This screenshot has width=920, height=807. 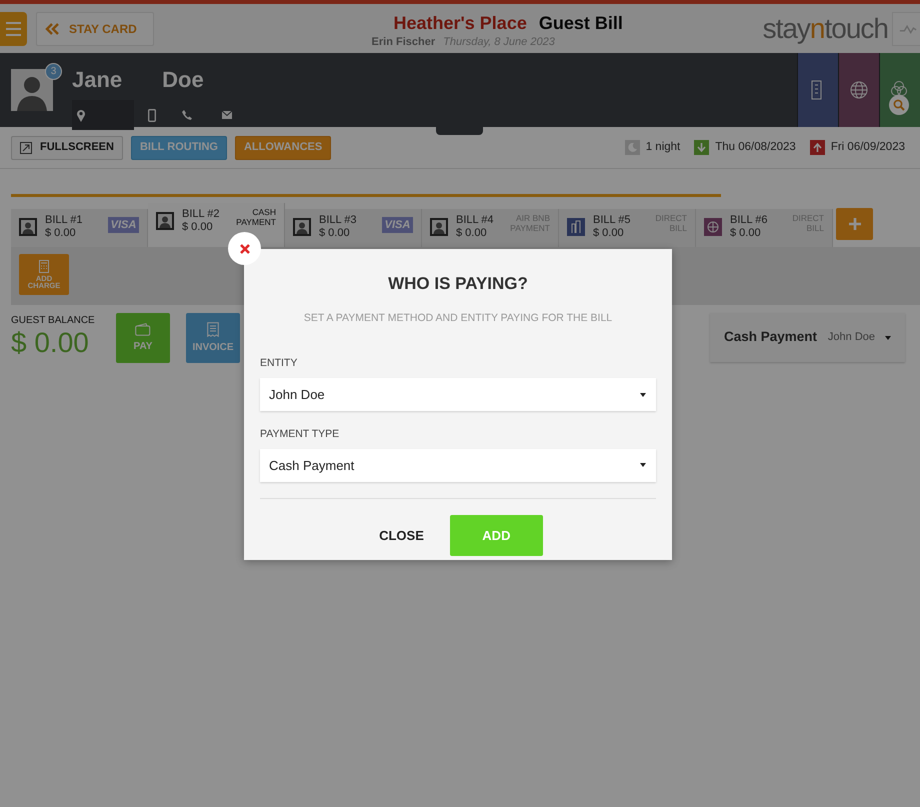 I want to click on page-title: Guest Bill, so click(x=580, y=23).